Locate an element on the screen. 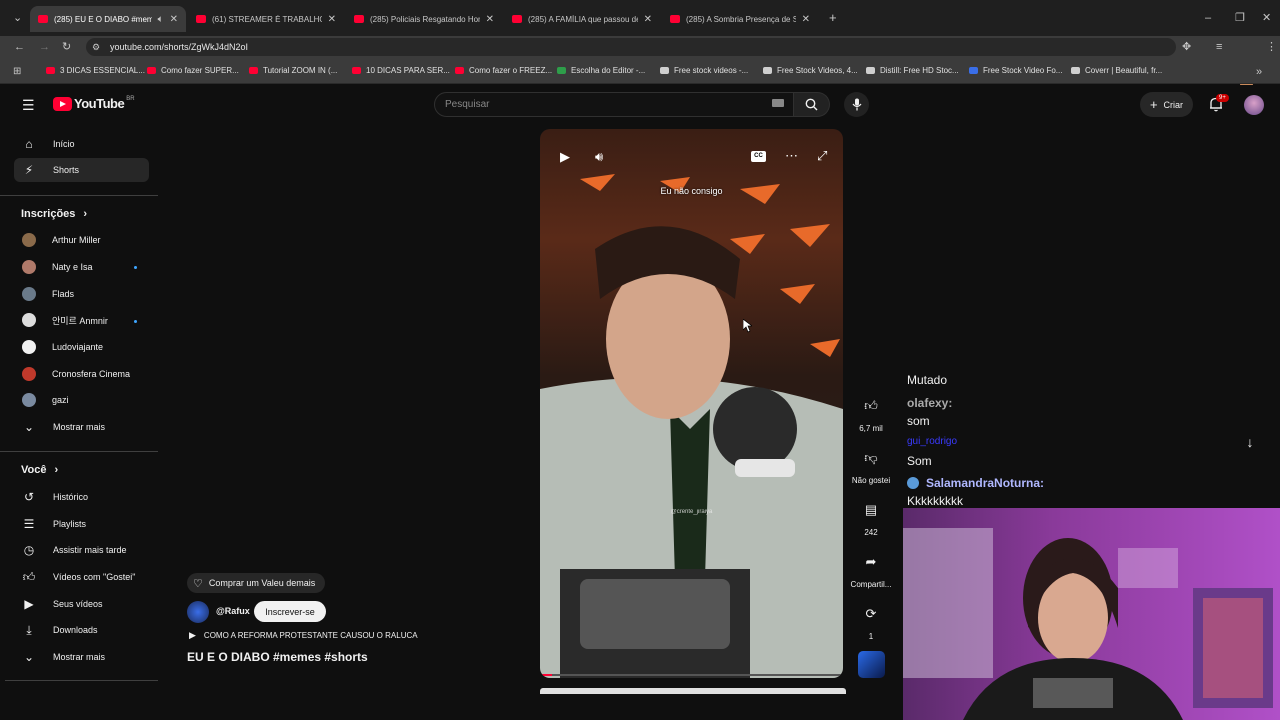 This screenshot has width=1280, height=720. browser-tab-active: (285) EU E O DIABO #meme 🔈︎ ✕ is located at coordinates (108, 19).